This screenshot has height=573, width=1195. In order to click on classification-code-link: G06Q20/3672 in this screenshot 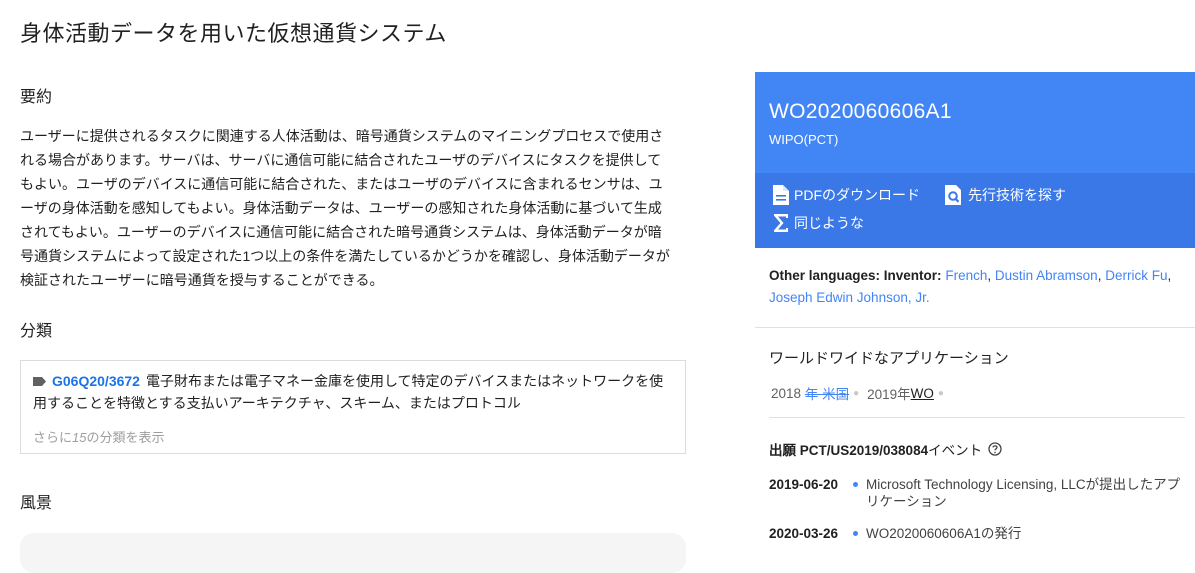, I will do `click(96, 381)`.